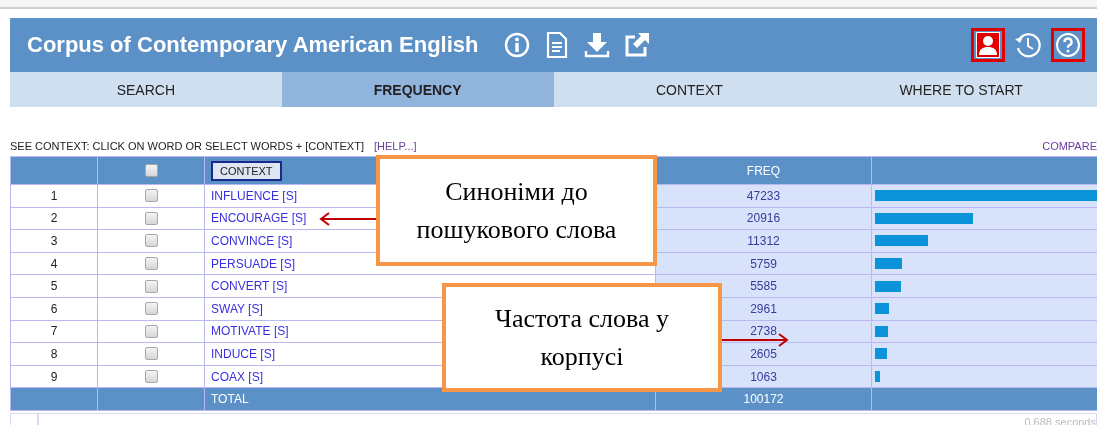 This screenshot has height=425, width=1097. I want to click on word-link: INFLUENCE [S], so click(254, 195).